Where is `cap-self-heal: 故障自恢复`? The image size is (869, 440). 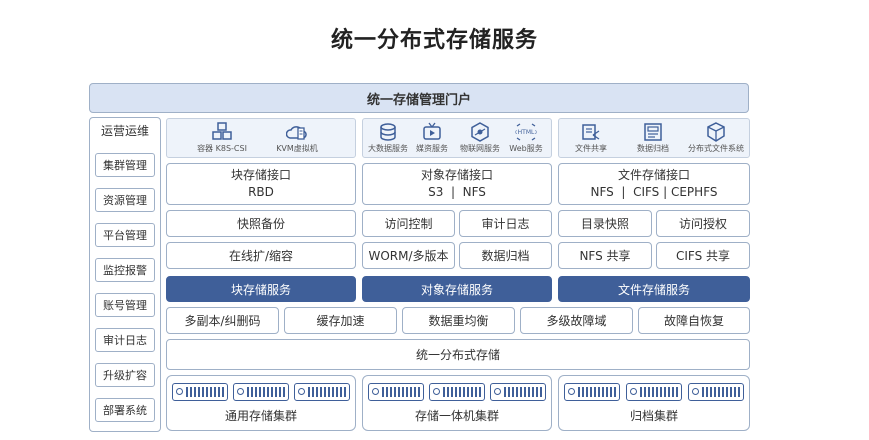
cap-self-heal: 故障自恢复 is located at coordinates (694, 320).